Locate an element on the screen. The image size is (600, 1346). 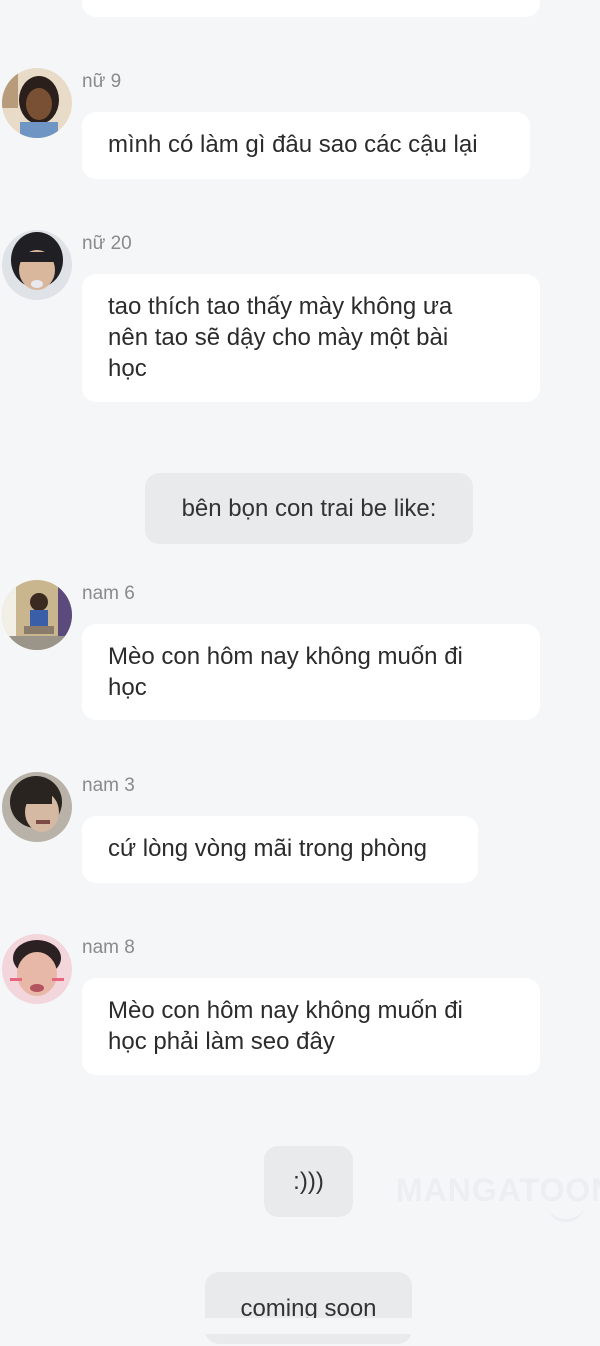
narration-bubble: bên bọn con trai be like: is located at coordinates (309, 508).